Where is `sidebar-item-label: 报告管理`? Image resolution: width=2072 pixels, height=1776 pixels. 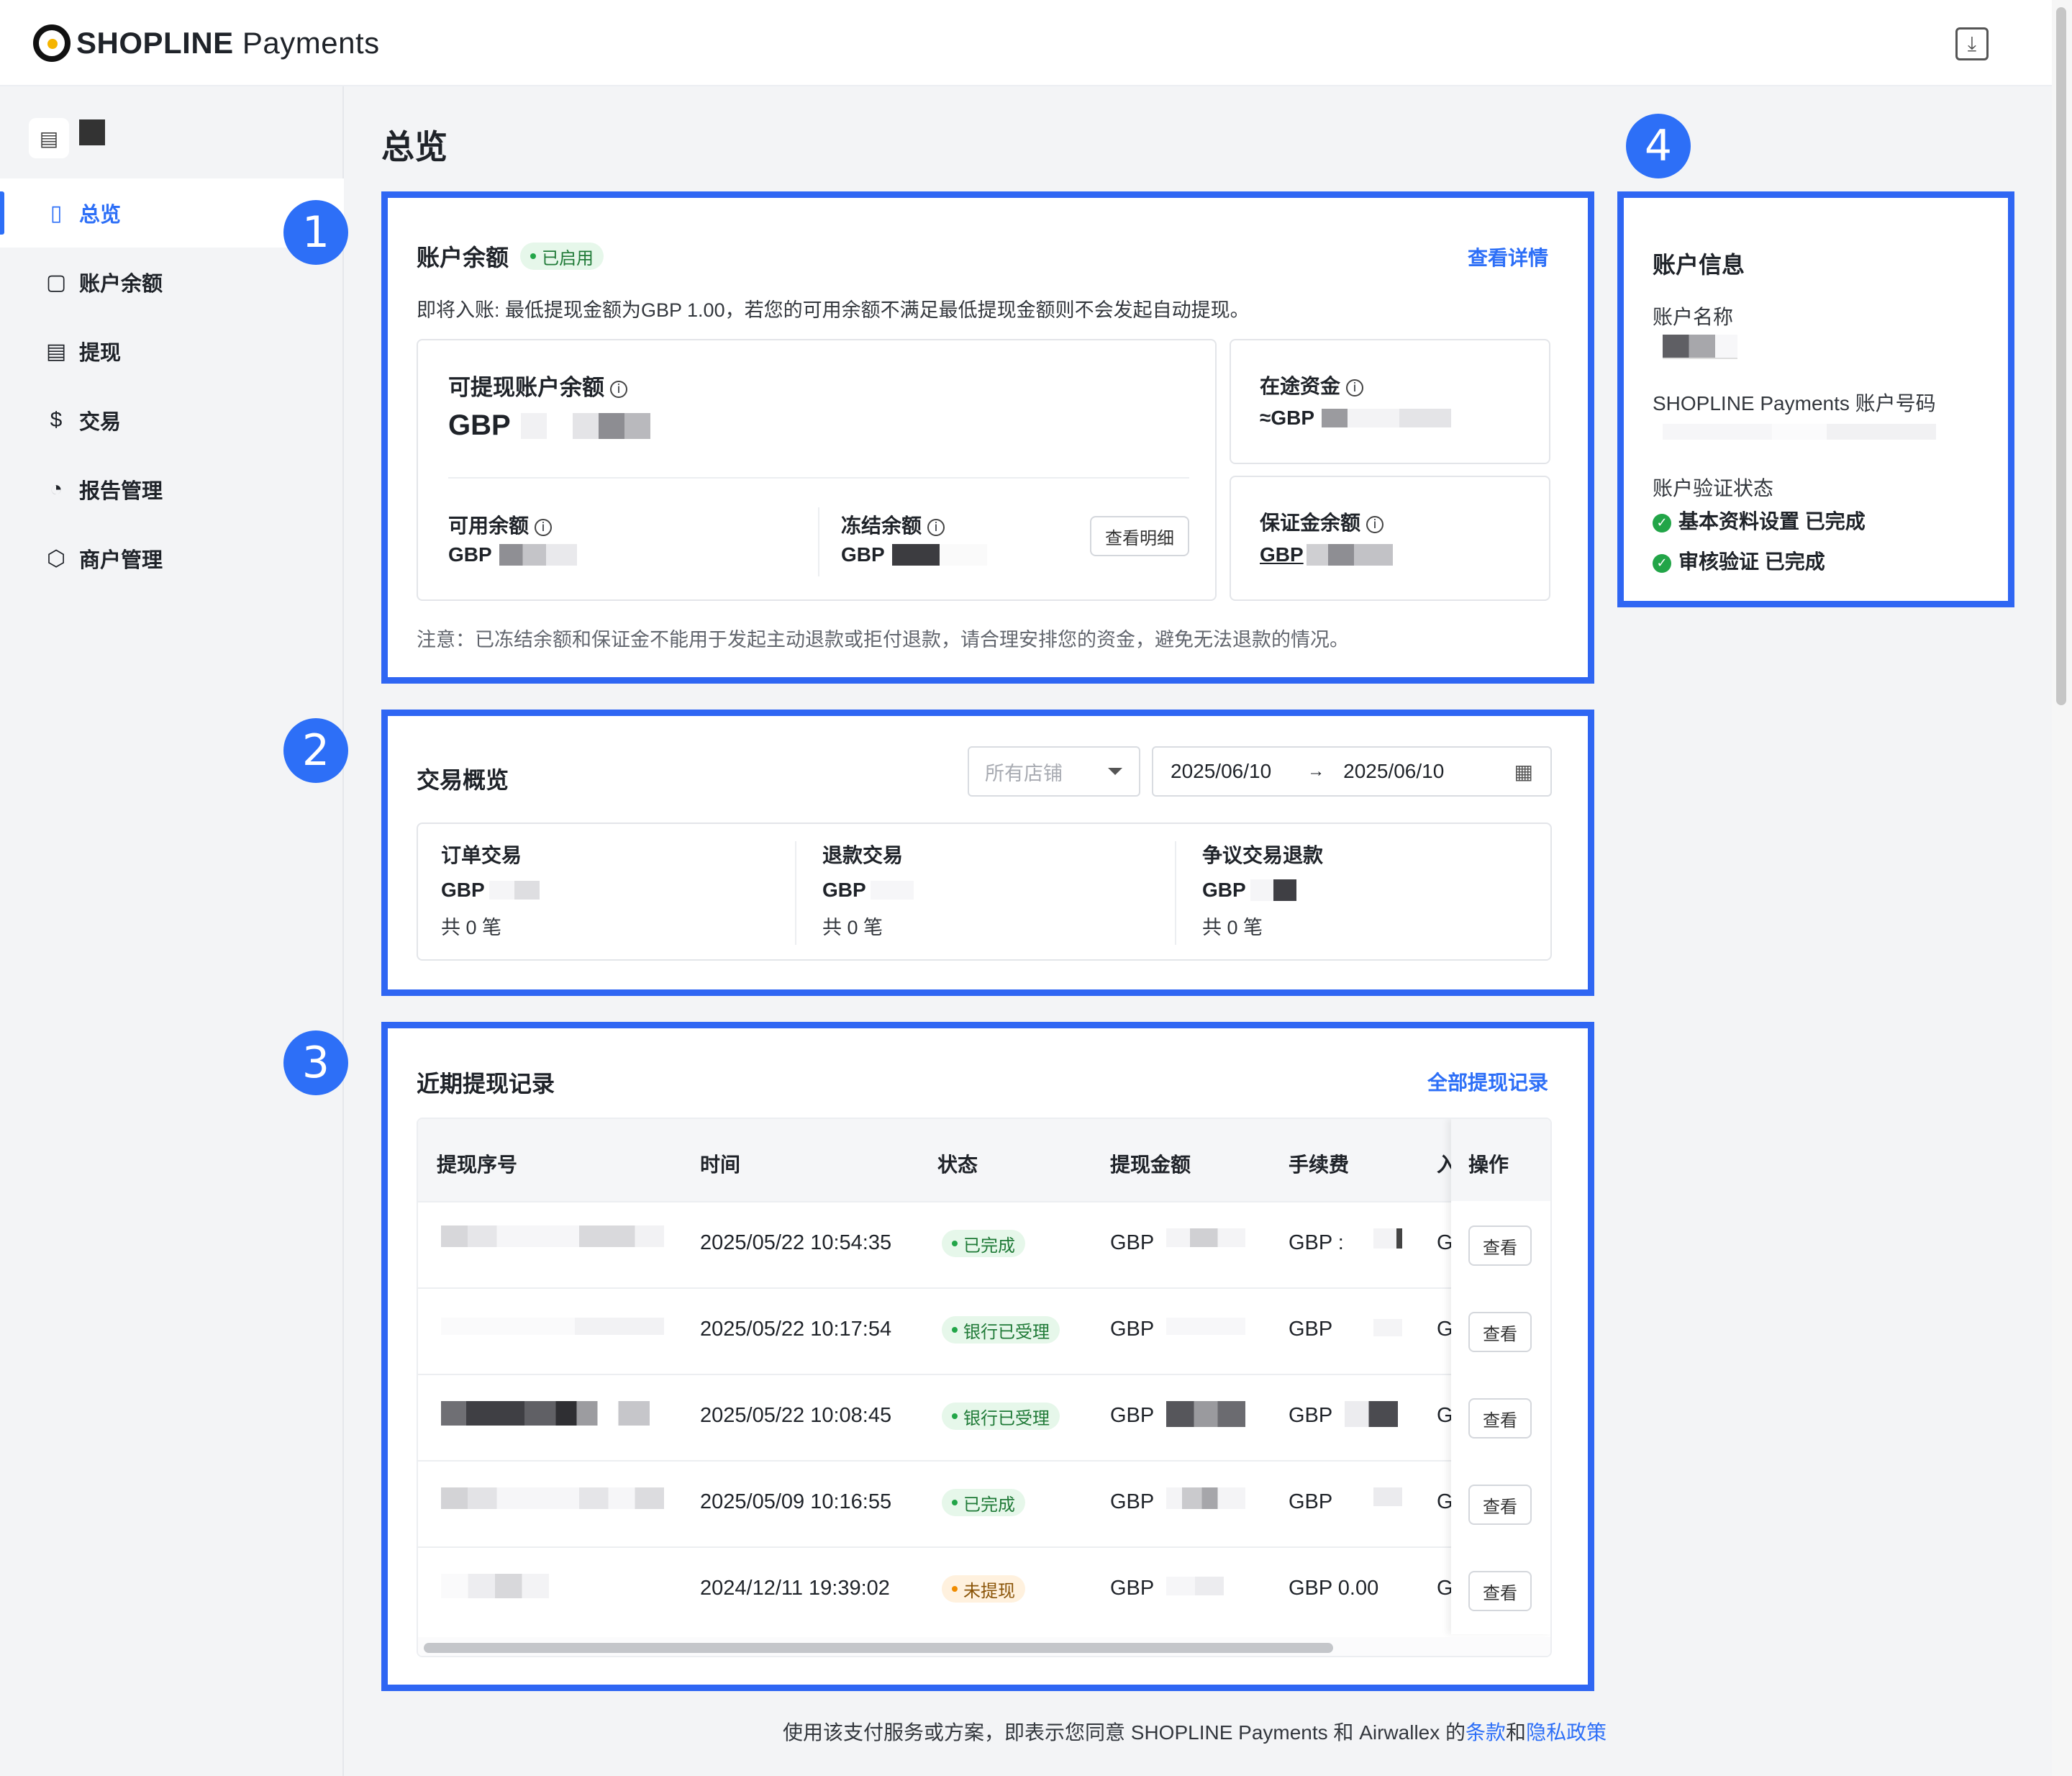 sidebar-item-label: 报告管理 is located at coordinates (121, 492).